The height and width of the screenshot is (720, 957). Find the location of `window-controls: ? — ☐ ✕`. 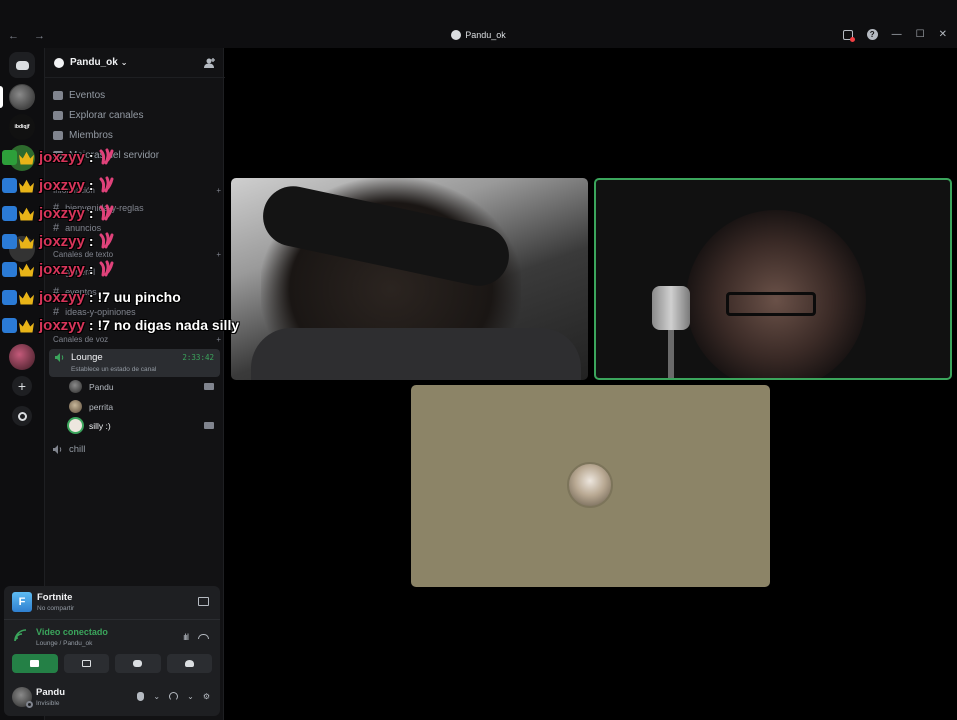

window-controls: ? — ☐ ✕ is located at coordinates (894, 35).